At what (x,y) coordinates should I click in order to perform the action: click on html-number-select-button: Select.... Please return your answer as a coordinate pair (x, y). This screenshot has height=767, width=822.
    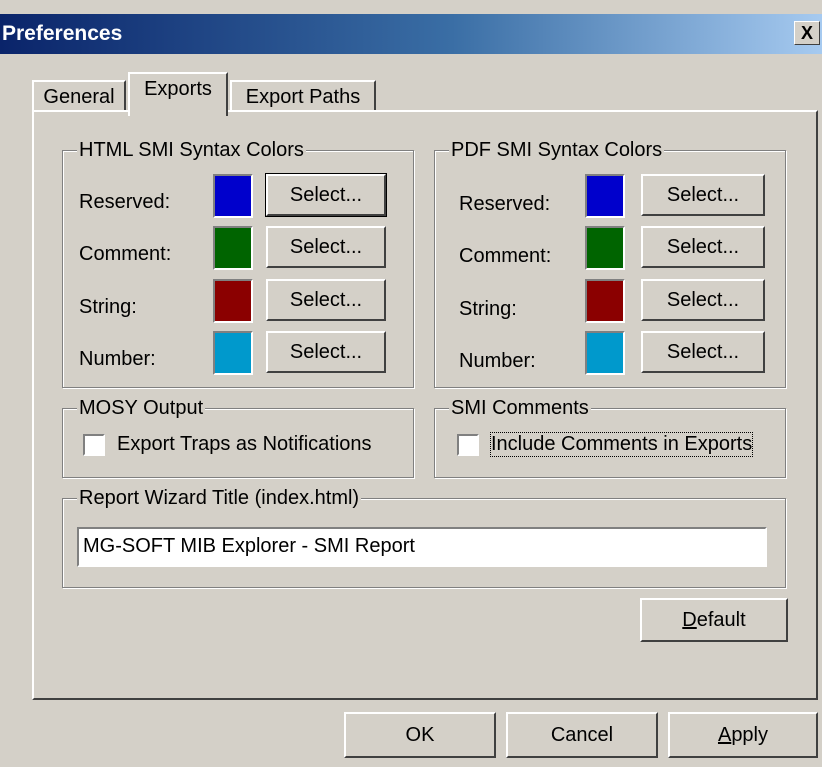
    Looking at the image, I should click on (326, 352).